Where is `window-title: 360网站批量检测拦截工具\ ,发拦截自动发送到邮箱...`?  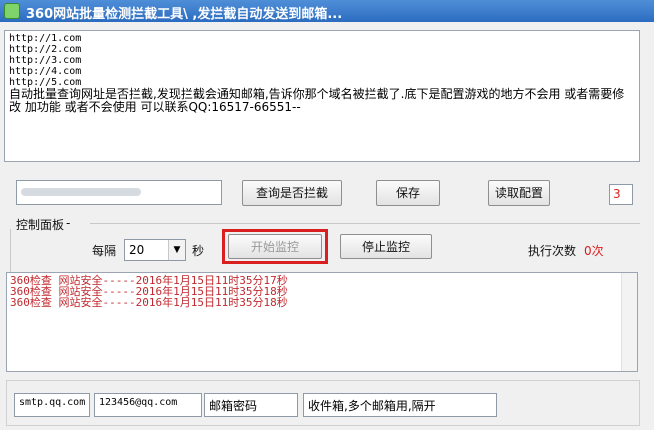 window-title: 360网站批量检测拦截工具\ ,发拦截自动发送到邮箱... is located at coordinates (184, 14).